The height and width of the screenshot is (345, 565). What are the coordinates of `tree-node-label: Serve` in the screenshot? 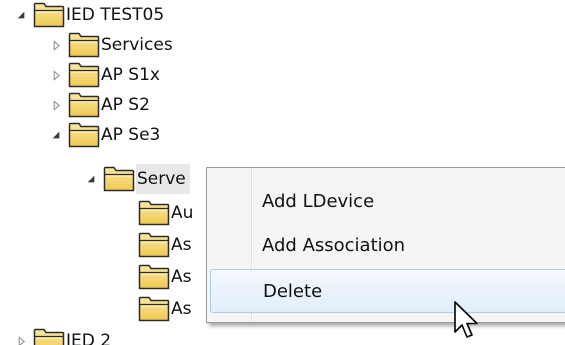 It's located at (163, 179).